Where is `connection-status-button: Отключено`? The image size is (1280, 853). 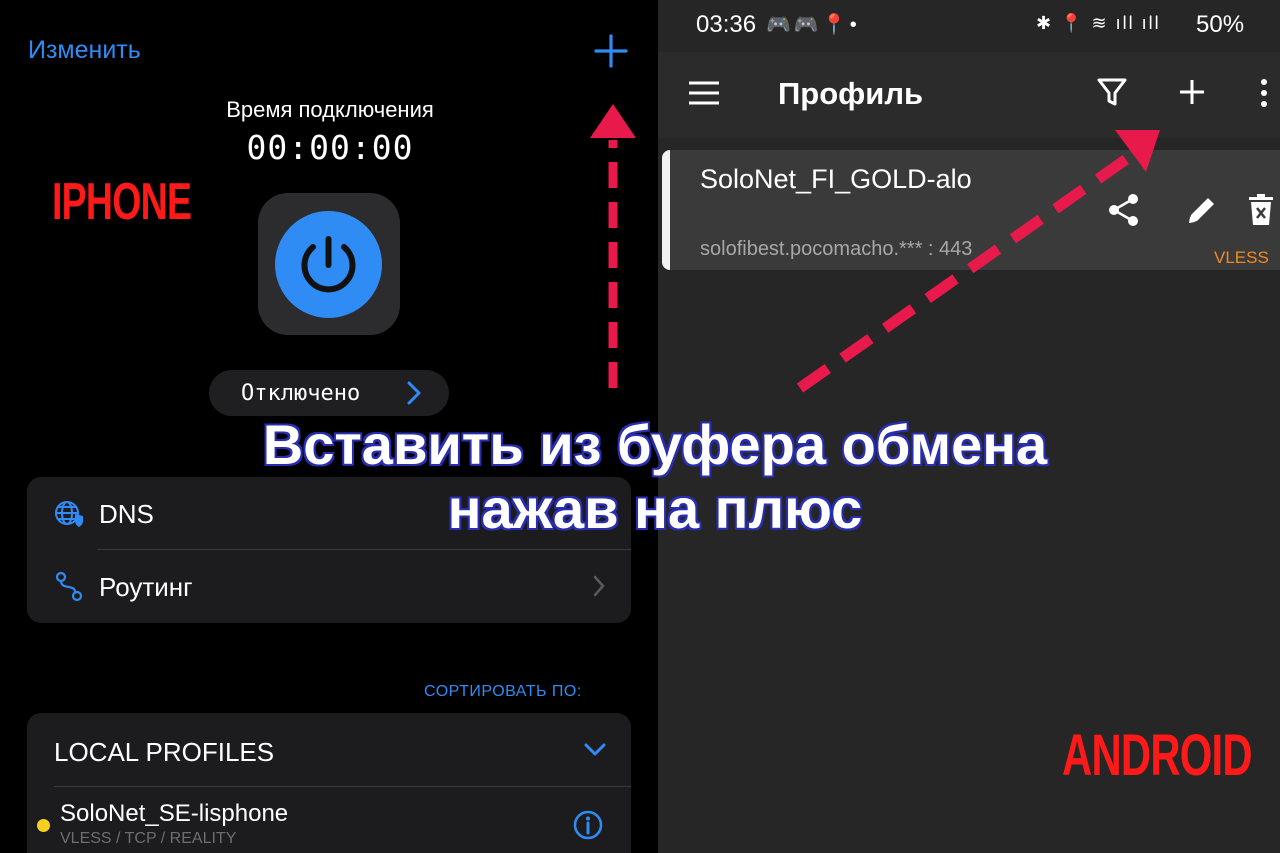
connection-status-button: Отключено is located at coordinates (329, 393).